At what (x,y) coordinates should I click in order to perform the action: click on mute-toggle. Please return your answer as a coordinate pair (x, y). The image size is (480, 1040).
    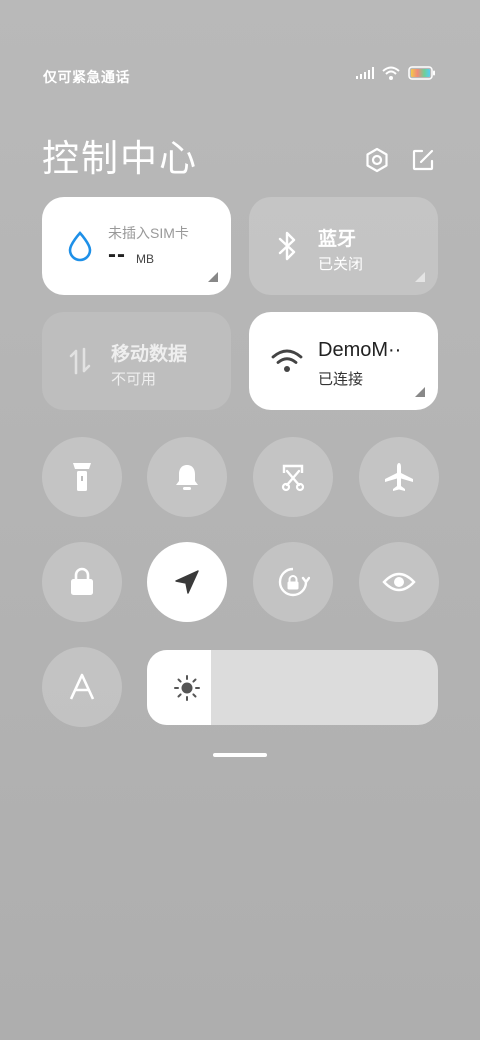
    Looking at the image, I should click on (187, 477).